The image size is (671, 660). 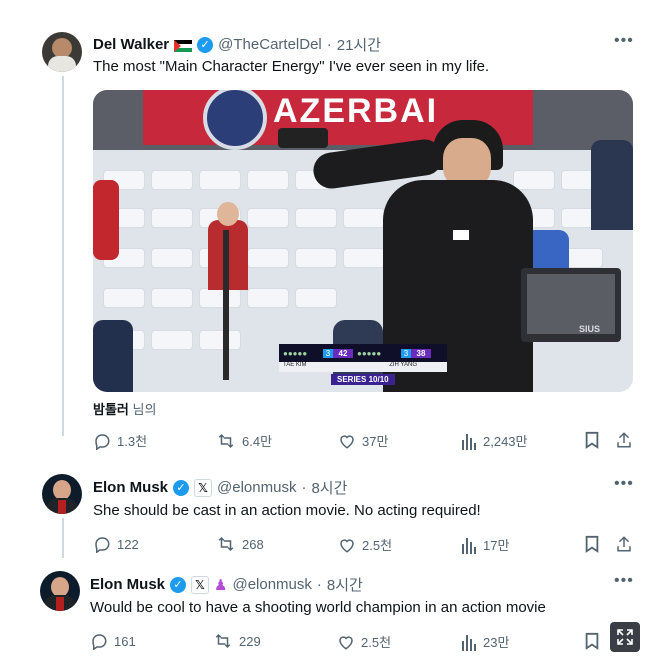 I want to click on media-caption: 밤톨러 님의, so click(x=125, y=409).